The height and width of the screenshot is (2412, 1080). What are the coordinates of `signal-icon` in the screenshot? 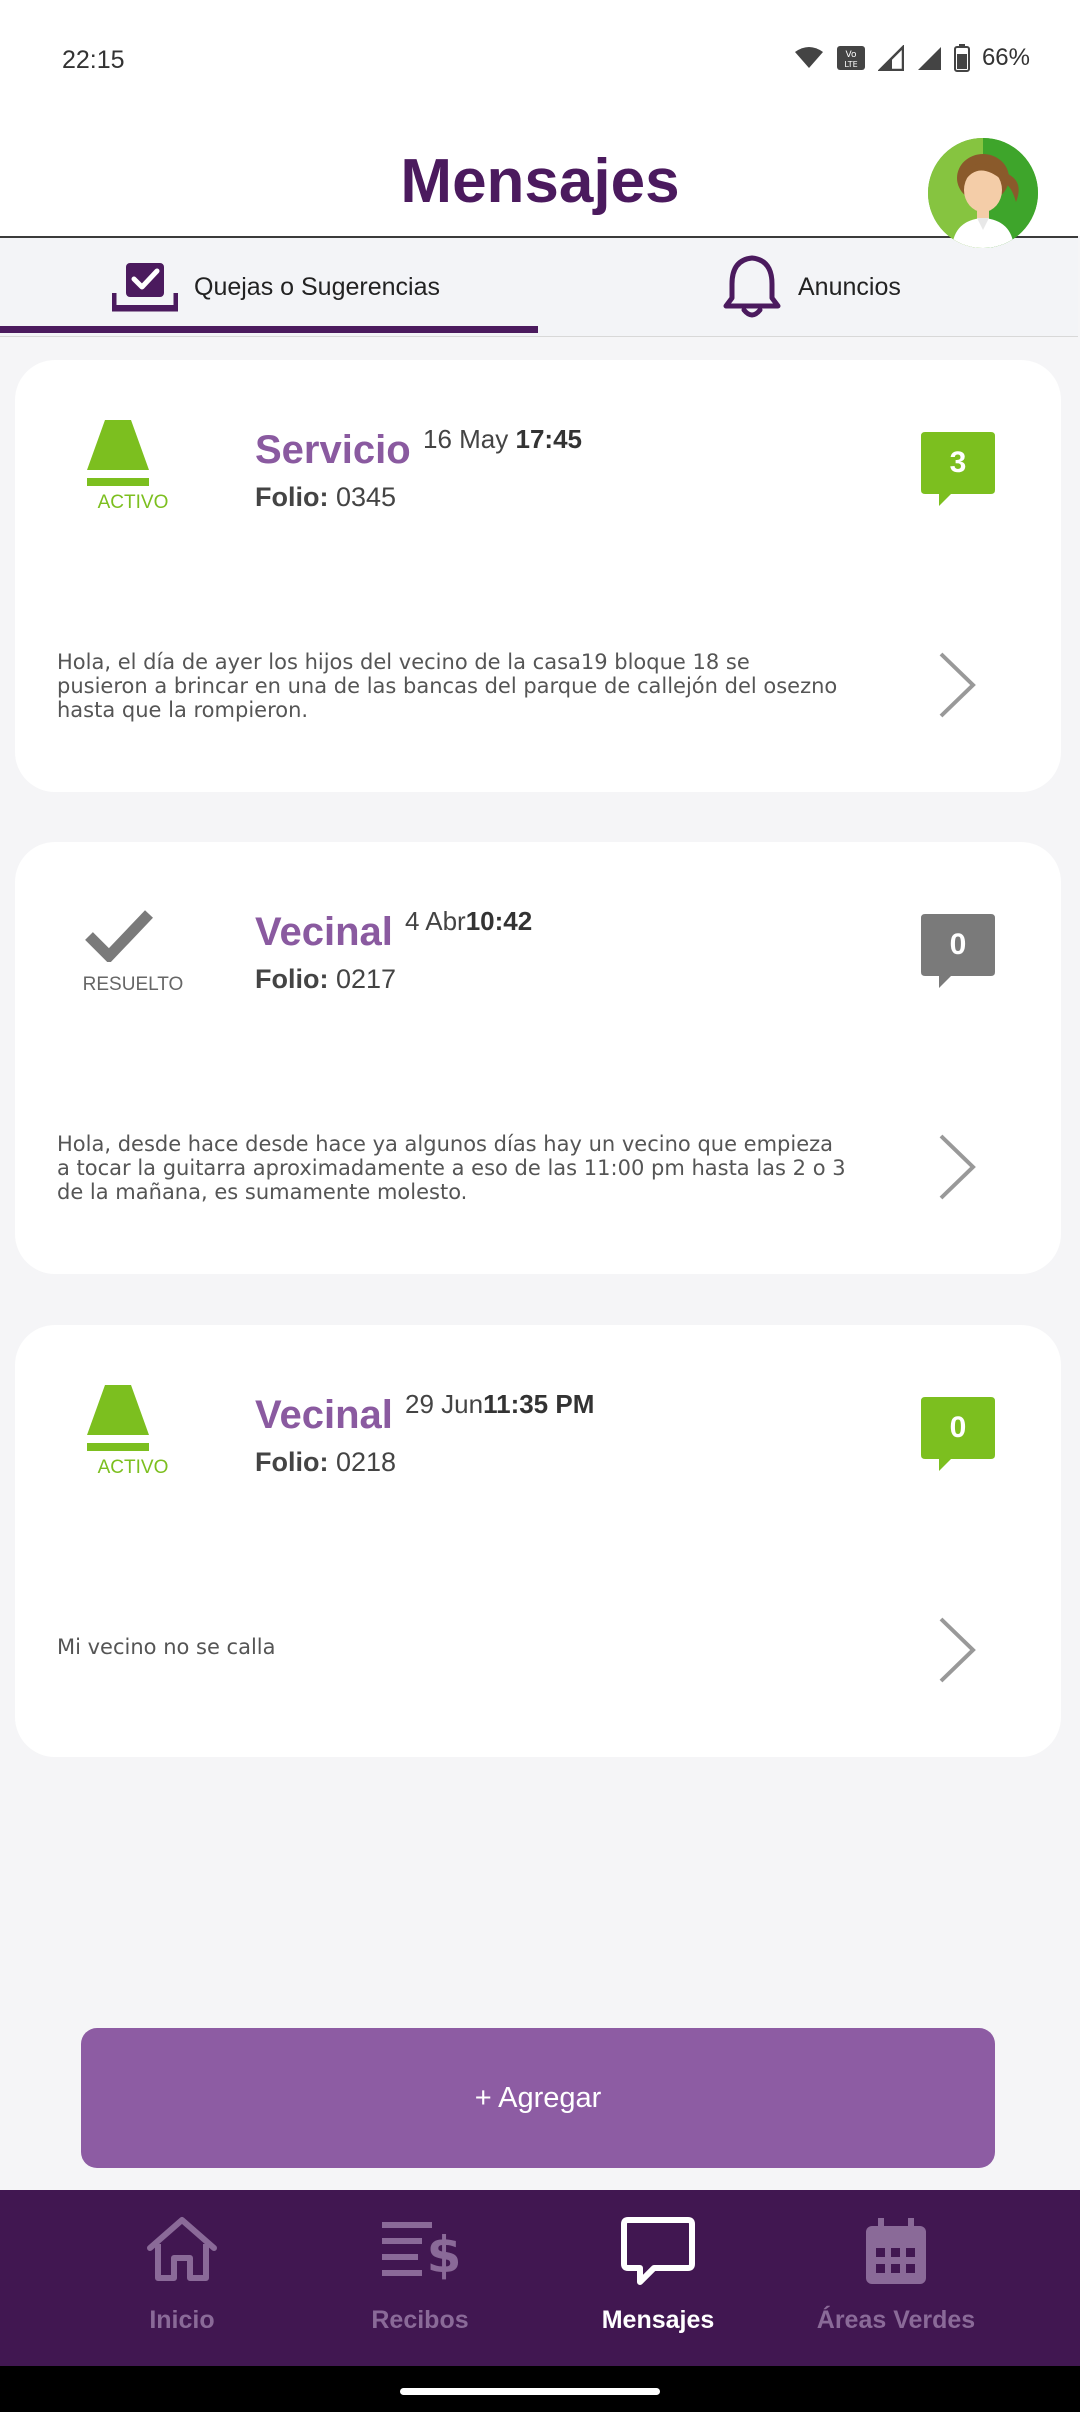 It's located at (890, 58).